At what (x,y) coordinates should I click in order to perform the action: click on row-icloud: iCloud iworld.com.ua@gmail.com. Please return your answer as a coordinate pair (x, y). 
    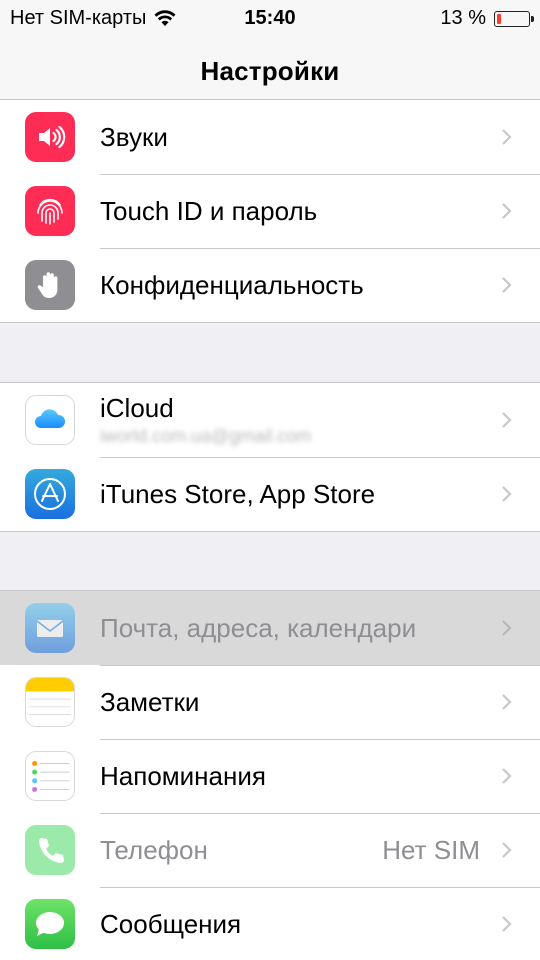
    Looking at the image, I should click on (270, 420).